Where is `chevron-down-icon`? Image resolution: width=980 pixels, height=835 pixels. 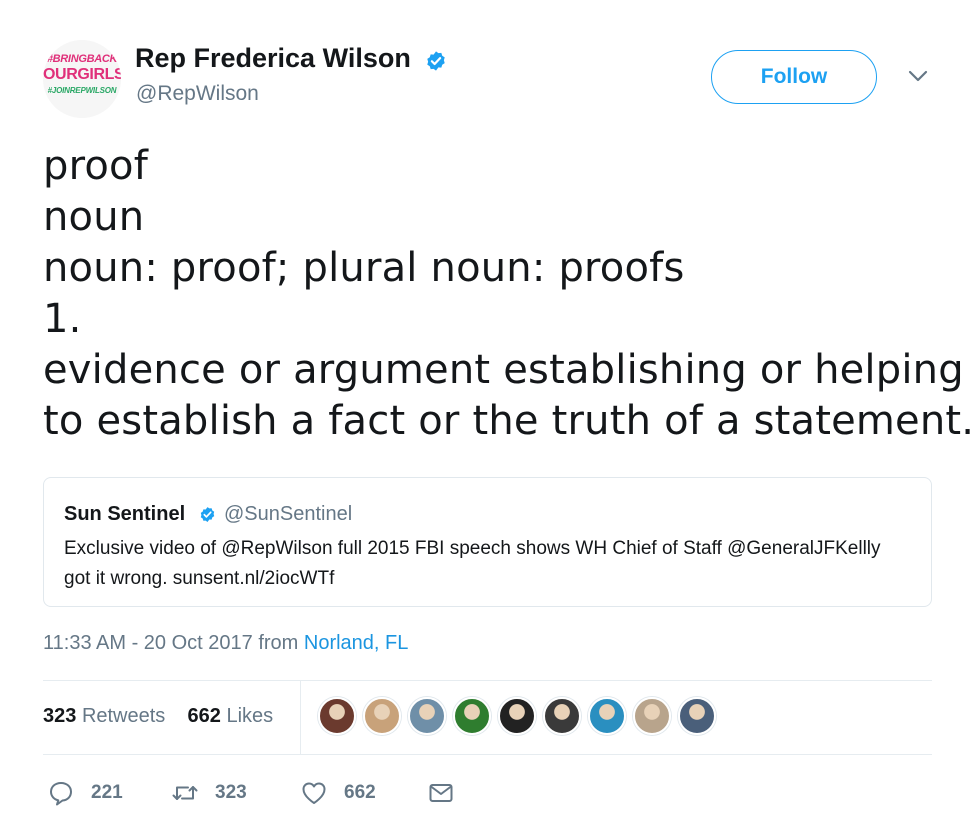 chevron-down-icon is located at coordinates (918, 76).